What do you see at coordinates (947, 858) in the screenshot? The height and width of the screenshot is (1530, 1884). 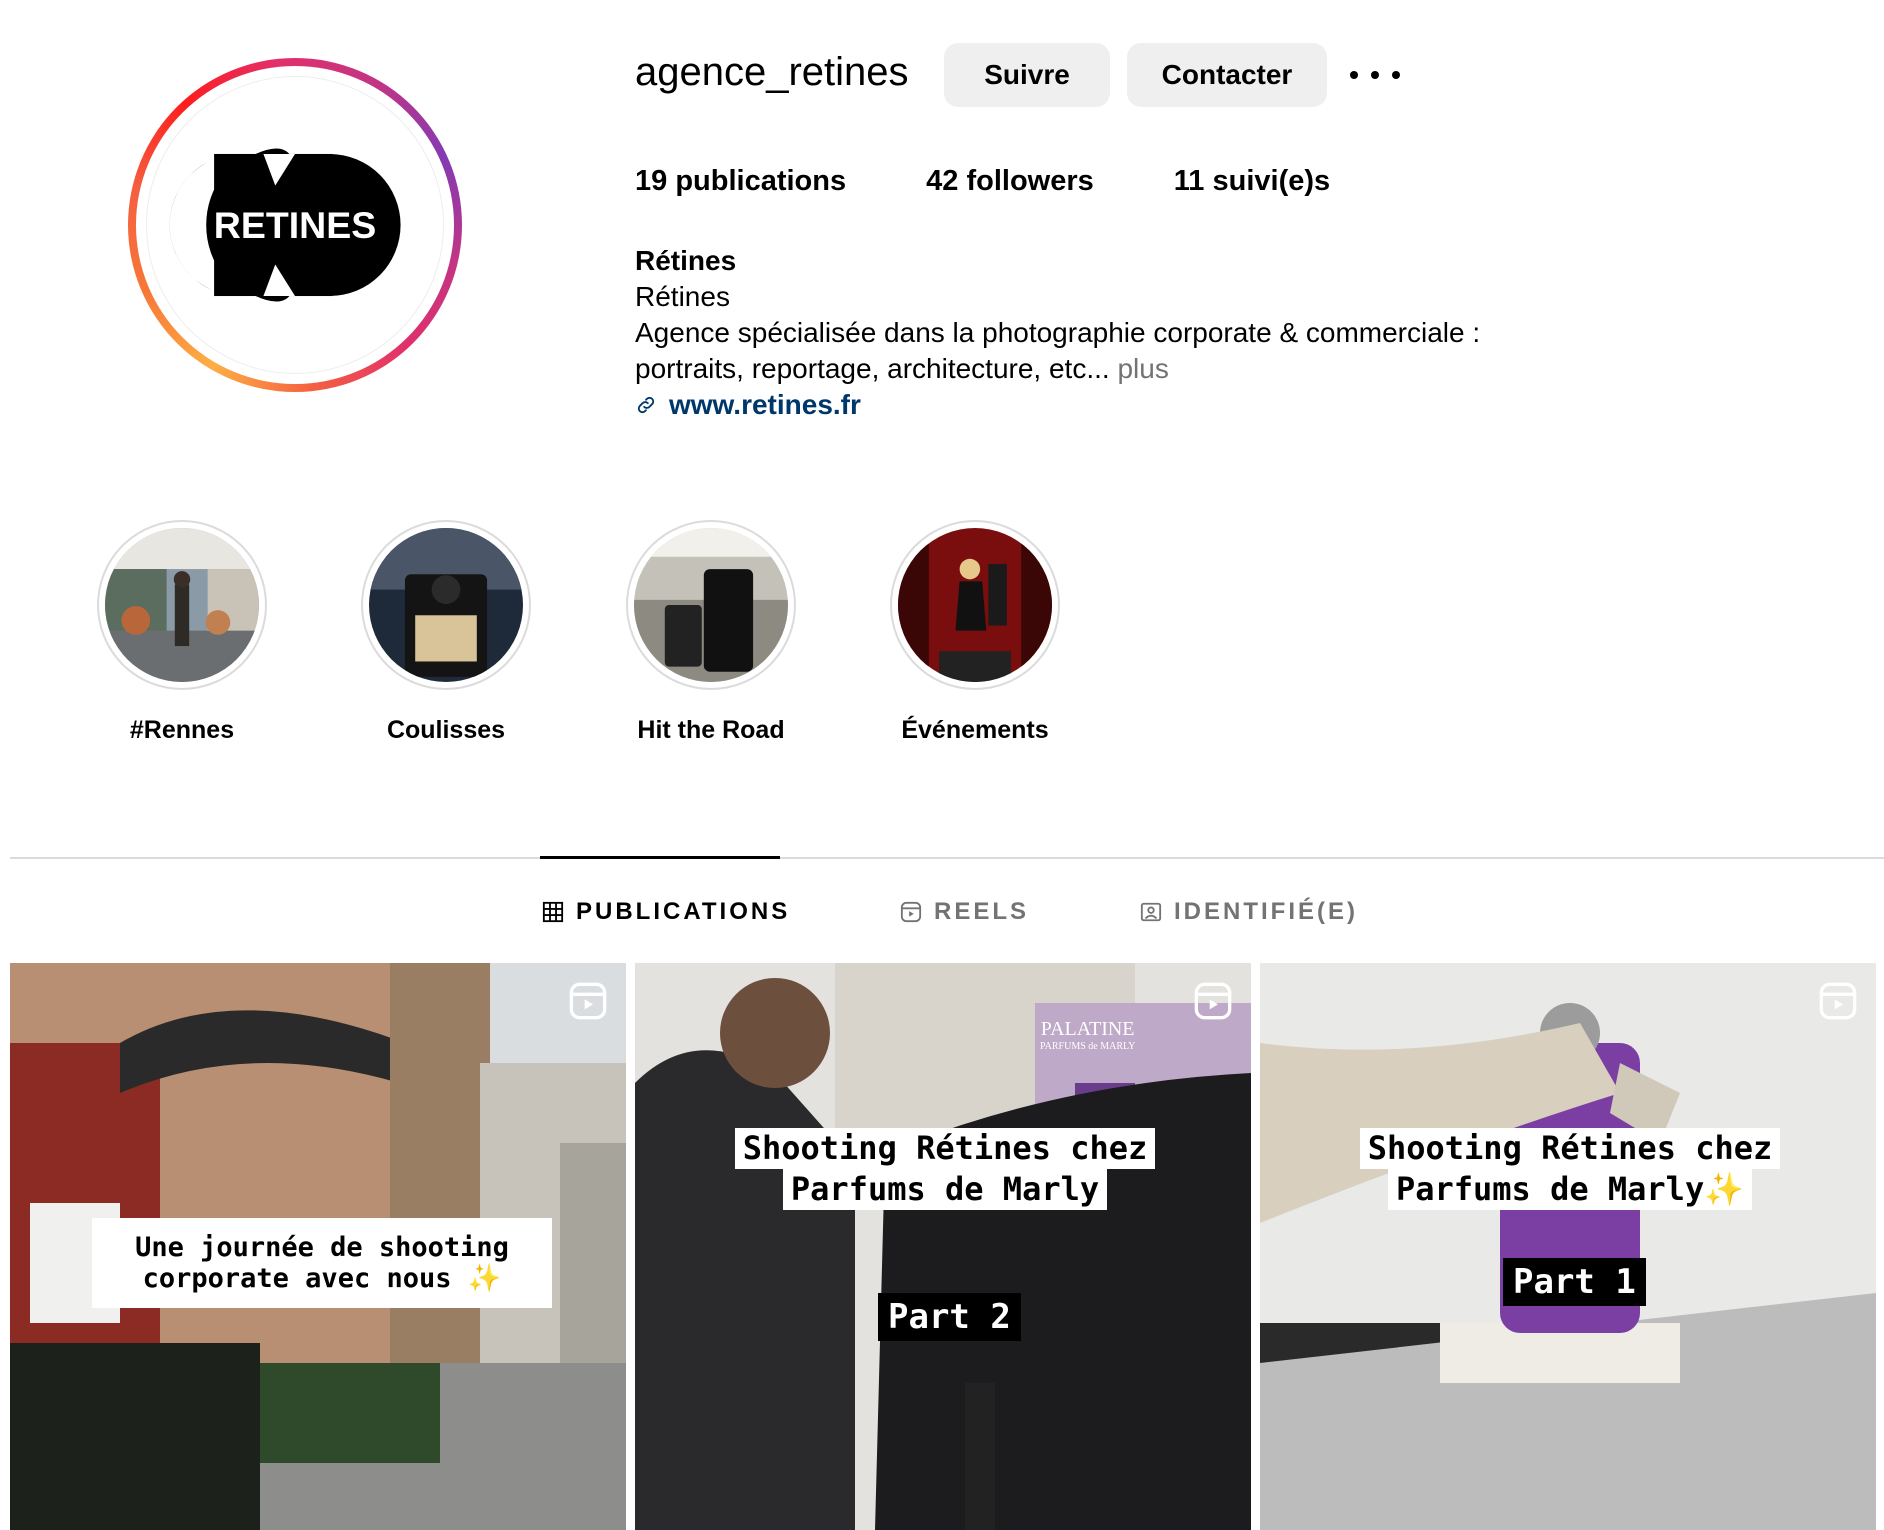 I see `tabs-divider` at bounding box center [947, 858].